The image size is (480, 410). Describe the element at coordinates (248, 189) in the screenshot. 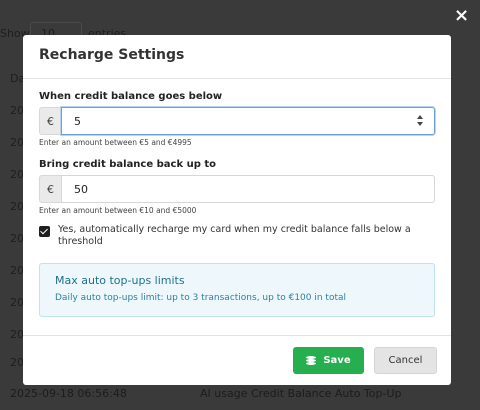

I see `target-input: 50` at that location.